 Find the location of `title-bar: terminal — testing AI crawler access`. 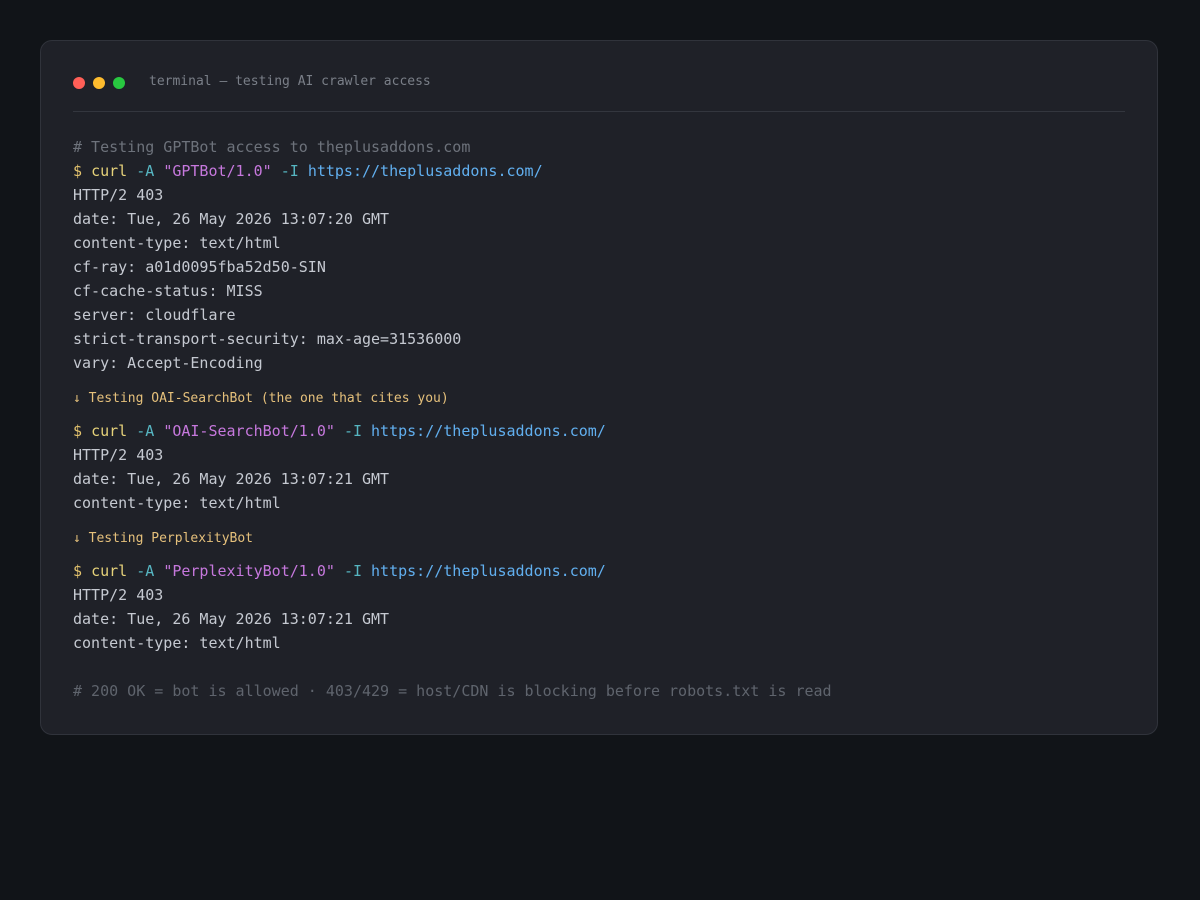

title-bar: terminal — testing AI crawler access is located at coordinates (599, 76).